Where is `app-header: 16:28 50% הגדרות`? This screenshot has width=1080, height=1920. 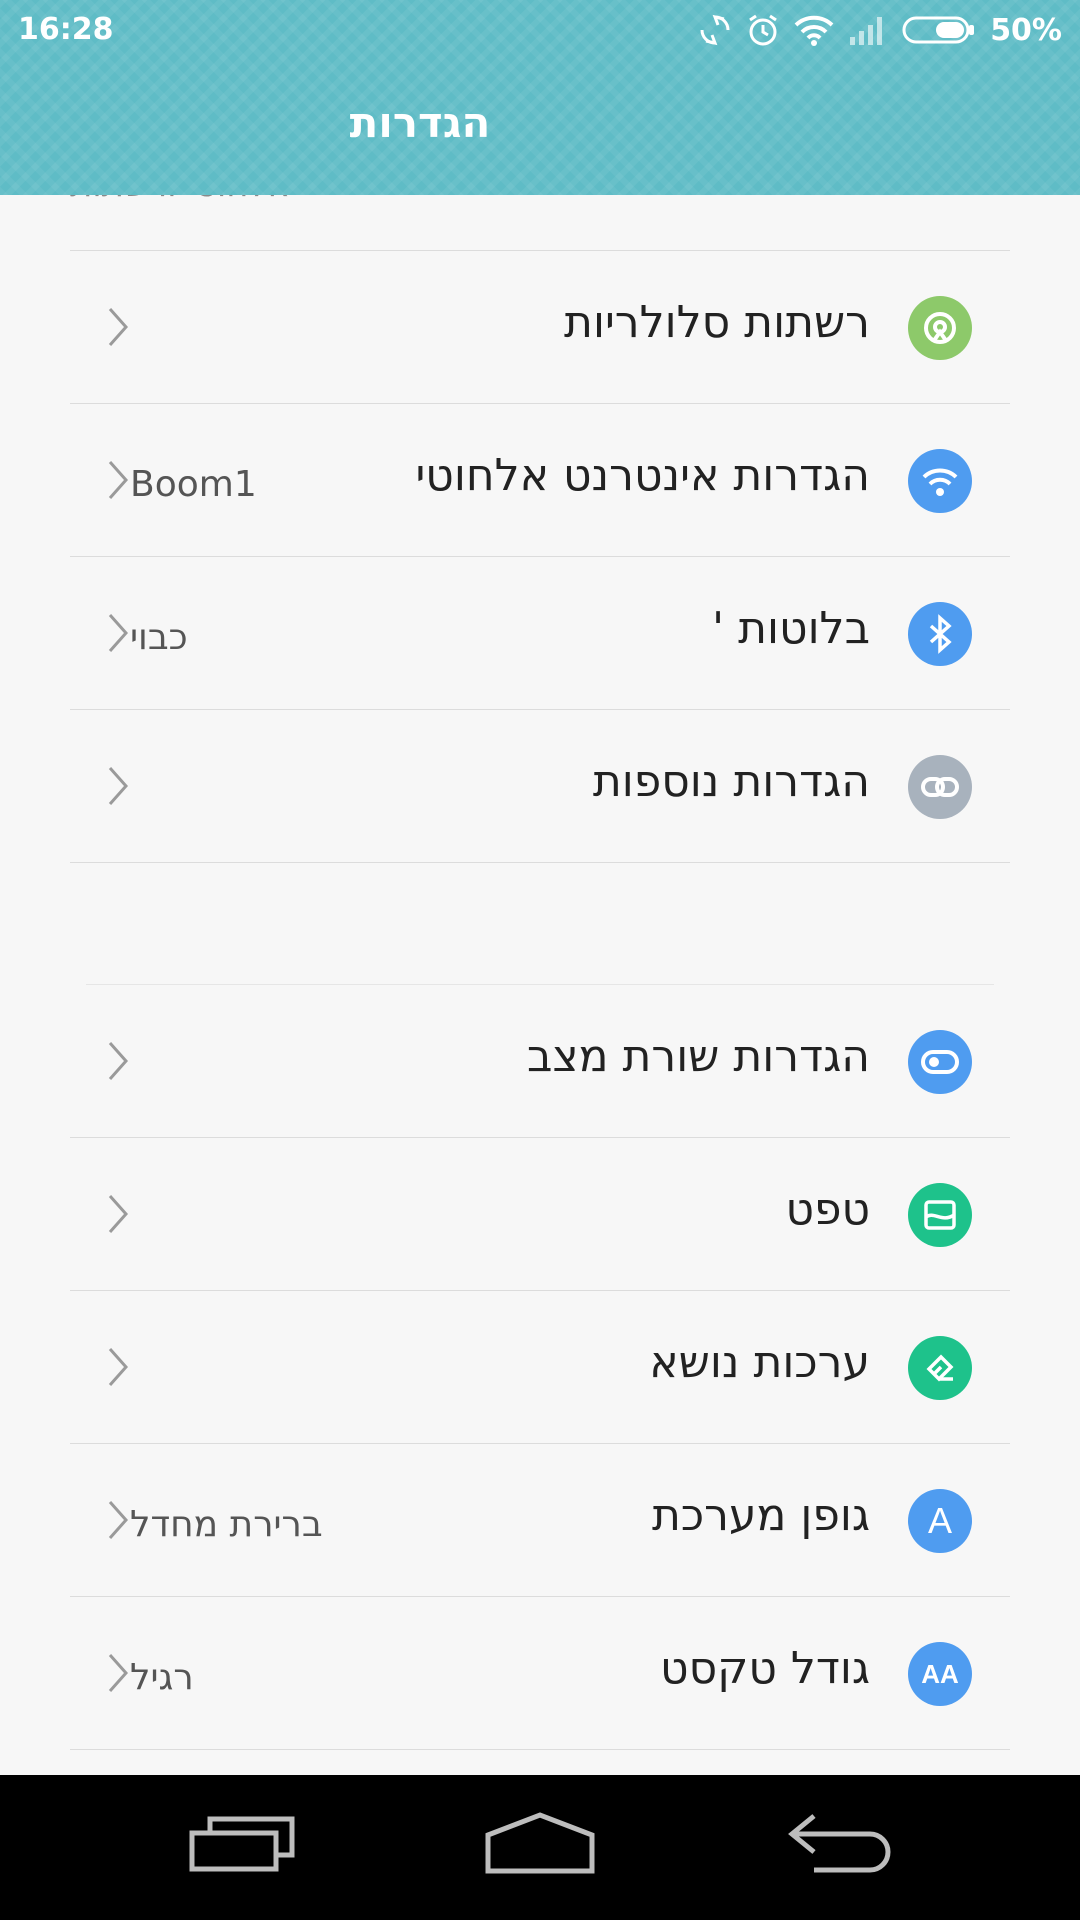
app-header: 16:28 50% הגדרות is located at coordinates (540, 97).